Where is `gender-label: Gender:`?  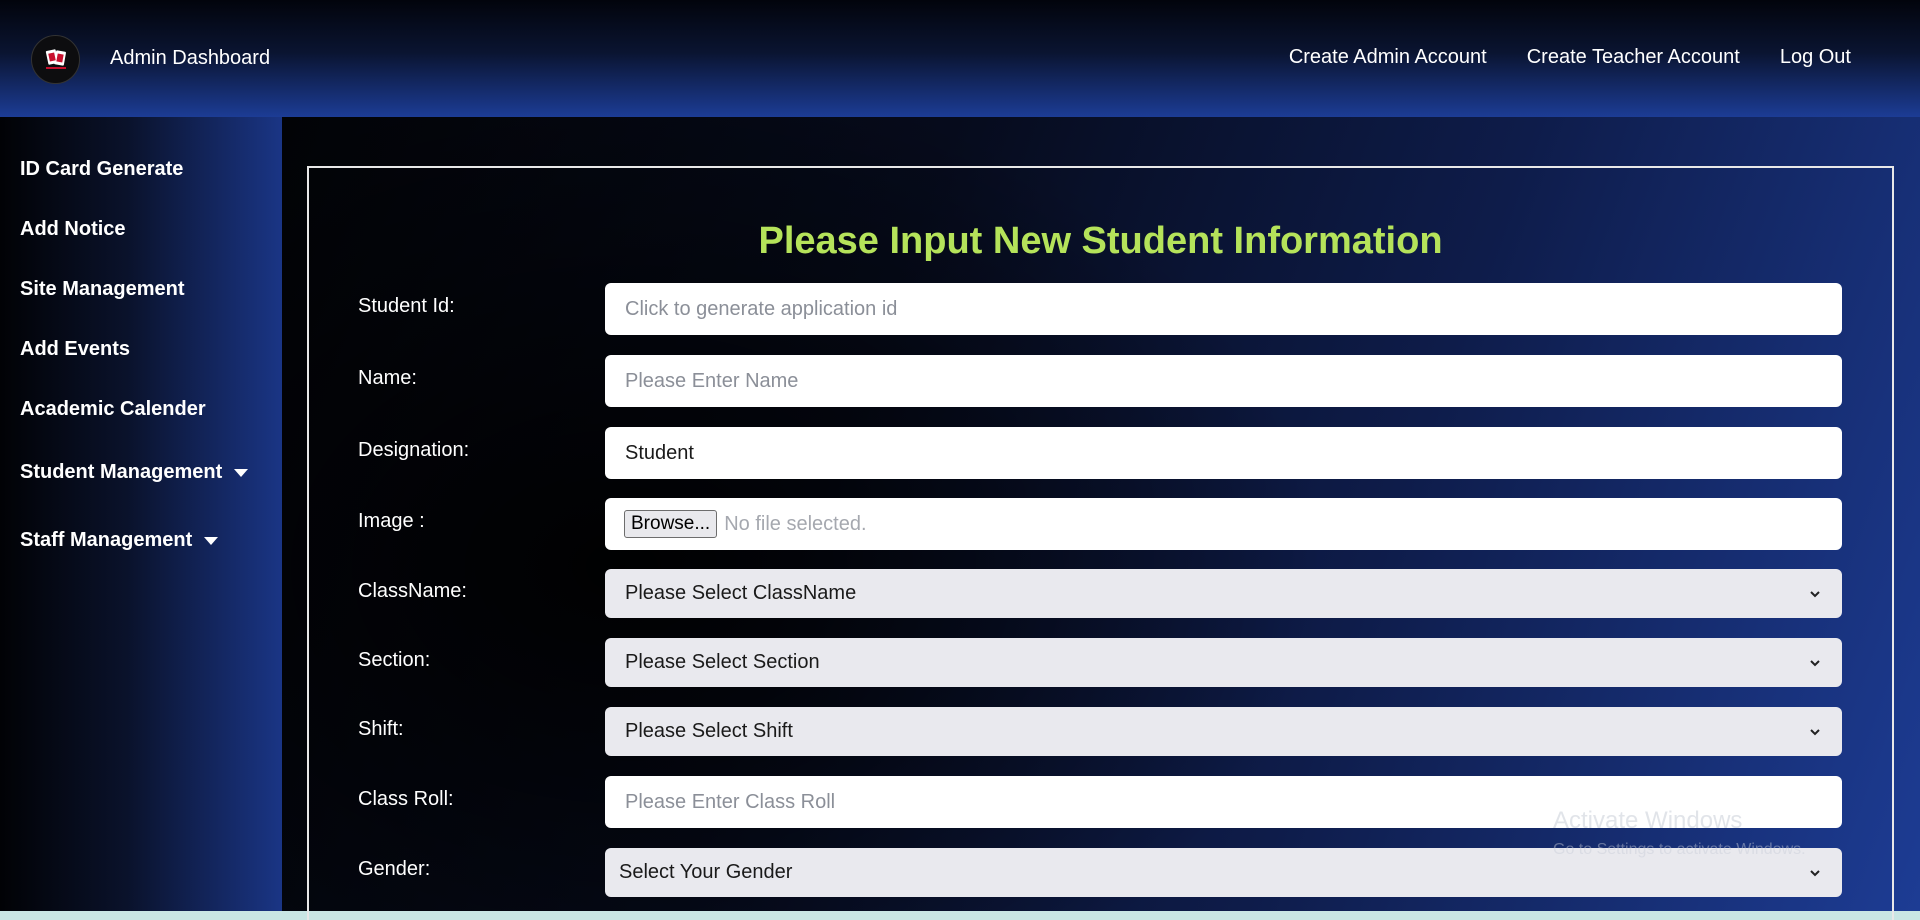 gender-label: Gender: is located at coordinates (394, 869).